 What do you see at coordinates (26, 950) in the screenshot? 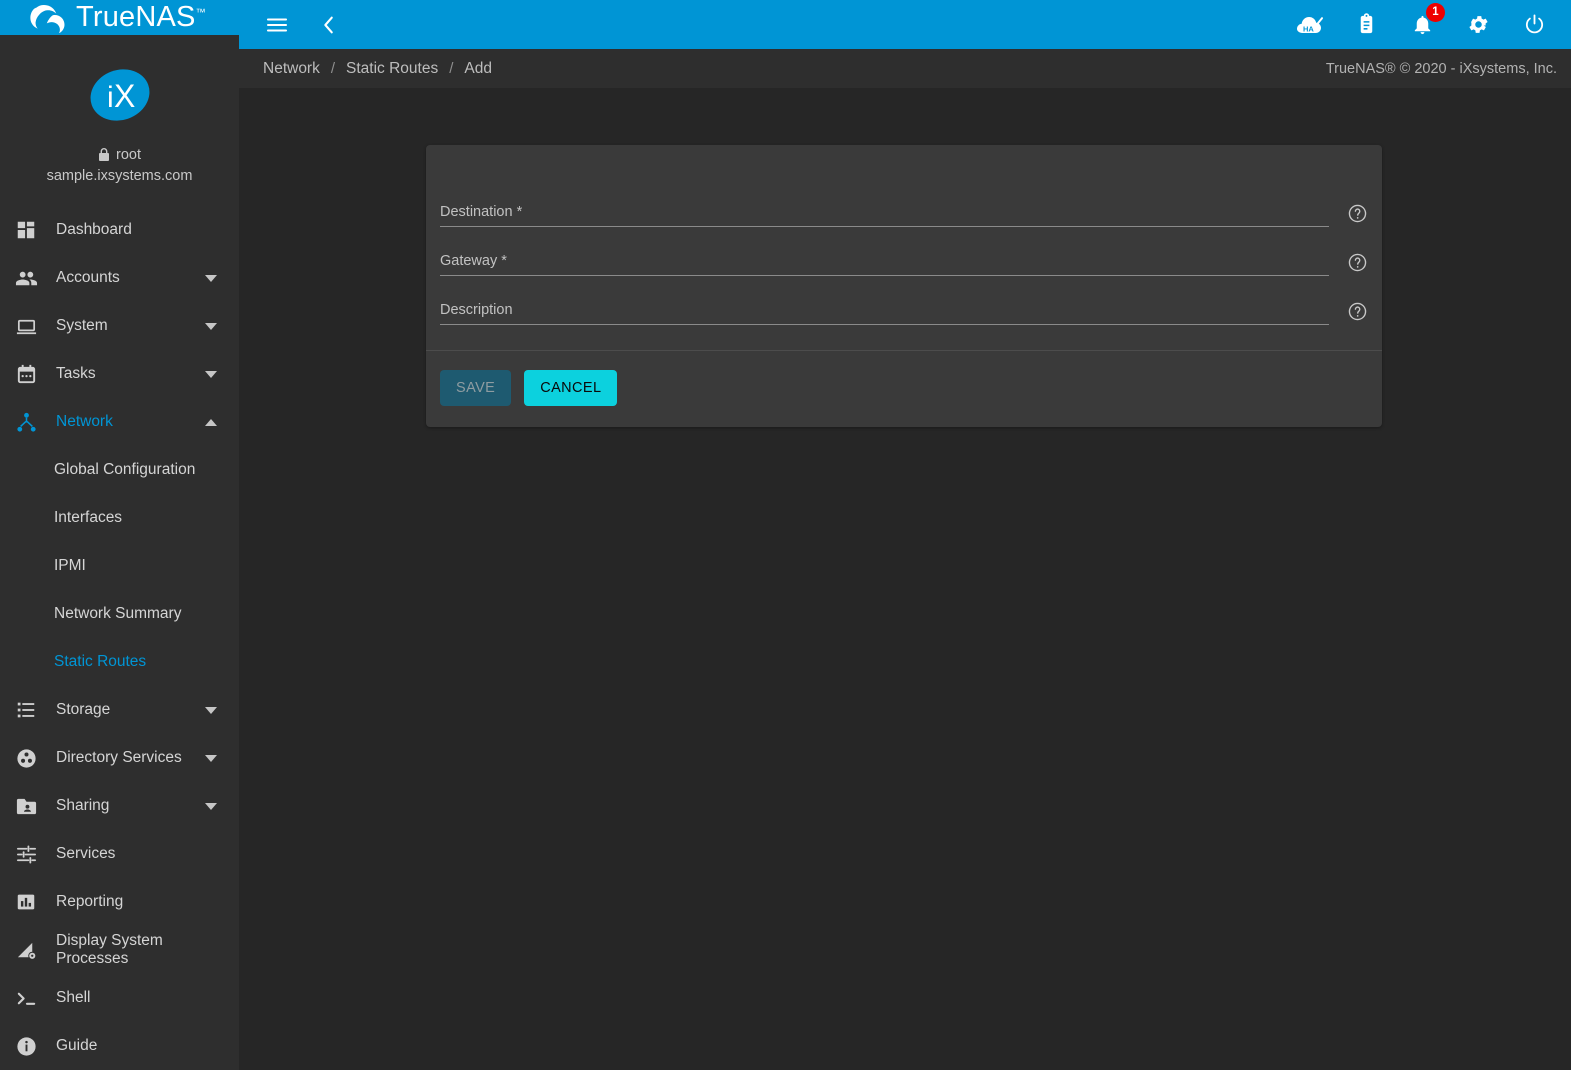
I see `system-processes-icon` at bounding box center [26, 950].